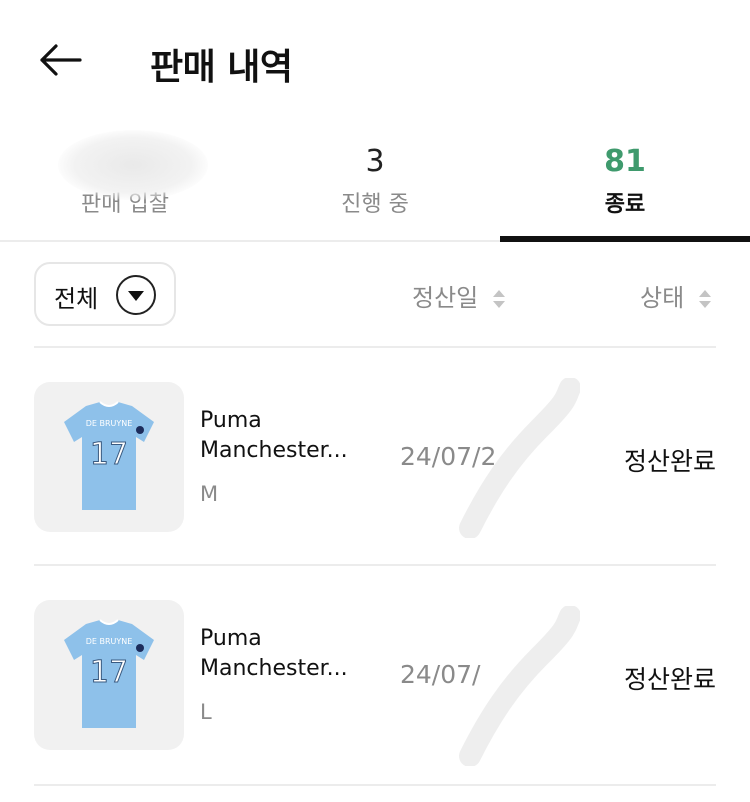 Image resolution: width=750 pixels, height=802 pixels. I want to click on triangle-down-icon, so click(136, 296).